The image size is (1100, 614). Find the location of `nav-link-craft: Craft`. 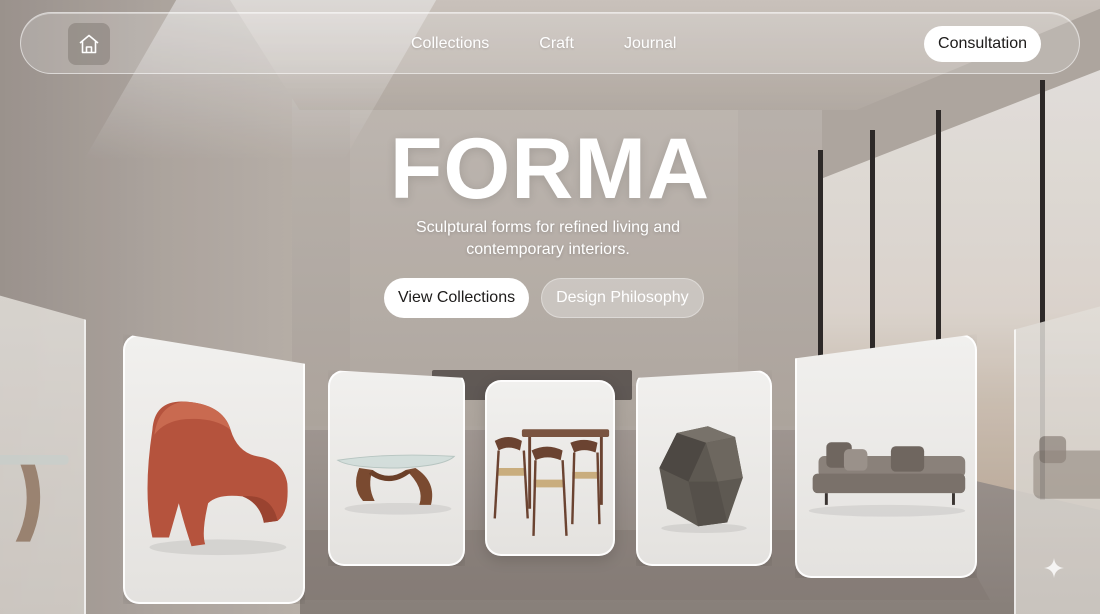

nav-link-craft: Craft is located at coordinates (556, 44).